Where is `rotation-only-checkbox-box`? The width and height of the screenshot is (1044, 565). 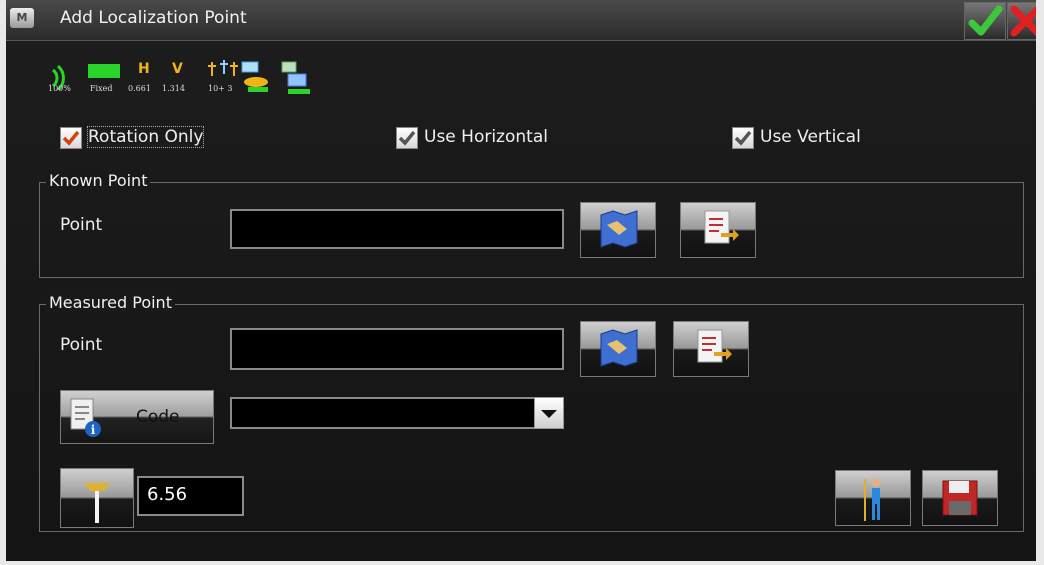 rotation-only-checkbox-box is located at coordinates (71, 138).